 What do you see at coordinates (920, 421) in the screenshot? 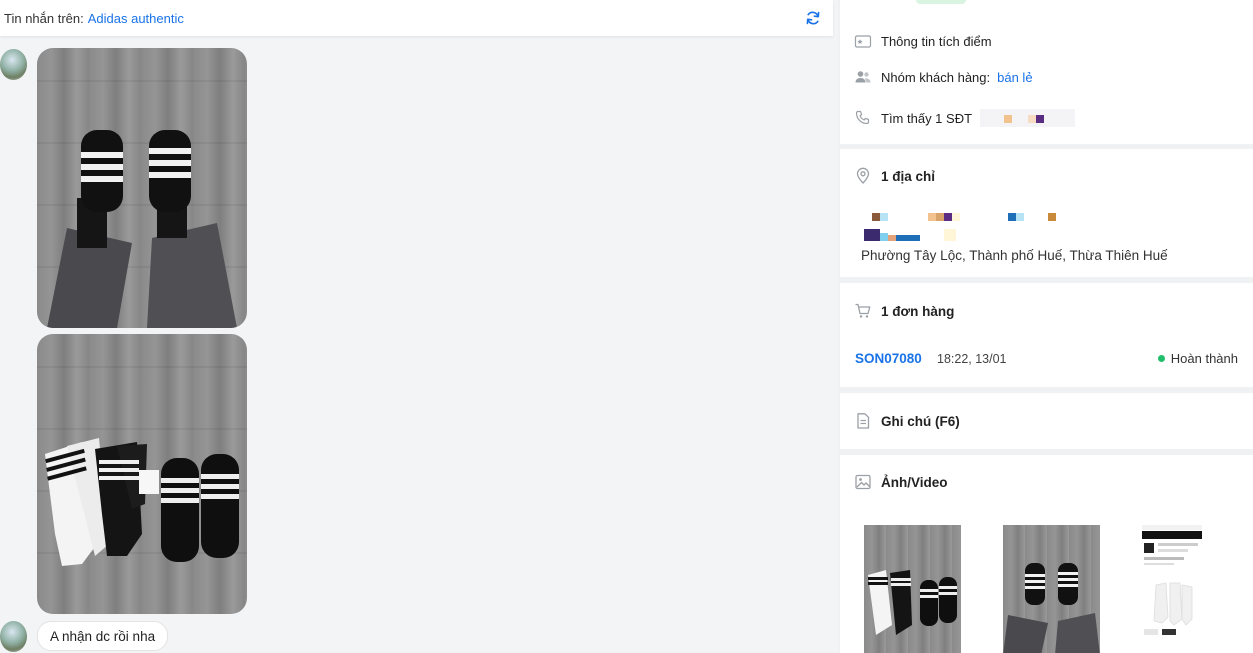
I see `notes-title: Ghi chú (F6)` at bounding box center [920, 421].